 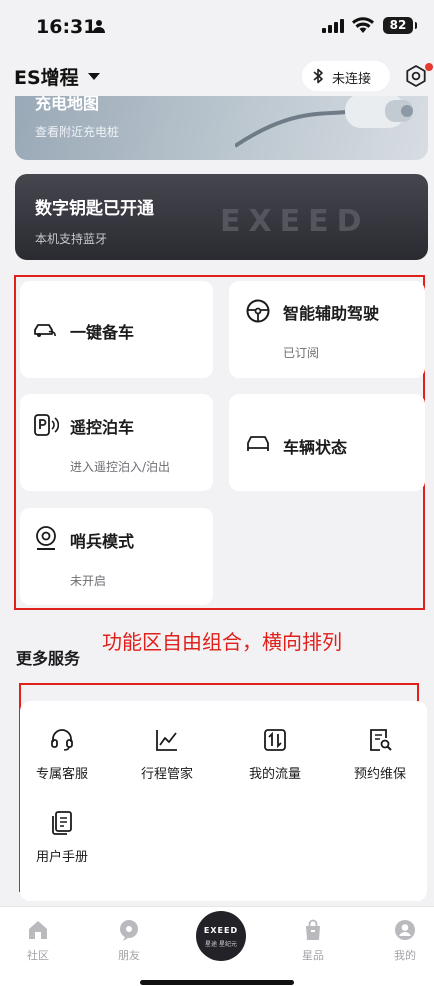 I want to click on tab-profile: 我的, so click(x=404, y=941).